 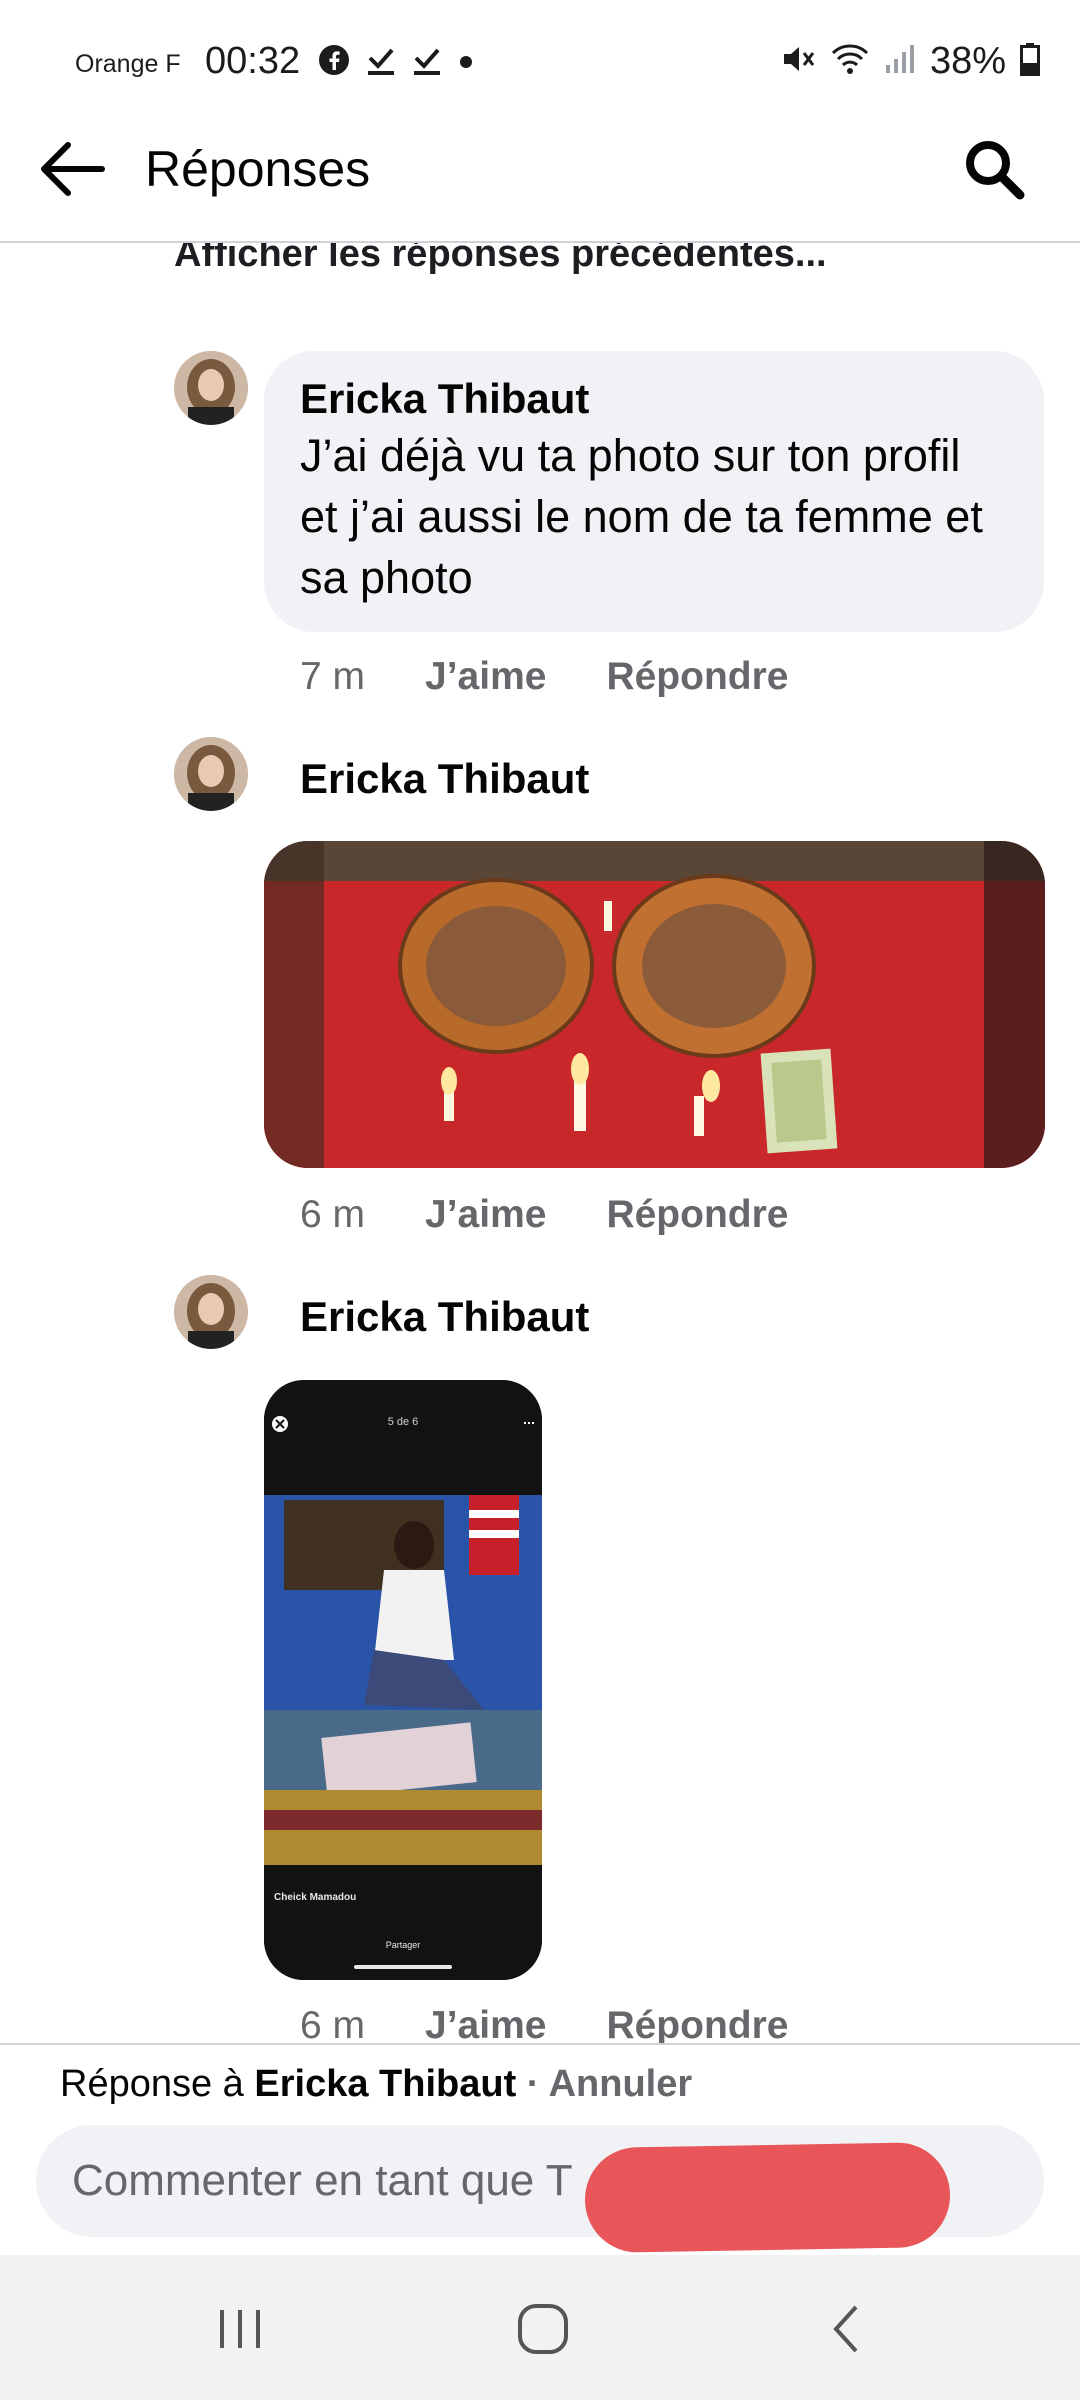 I want to click on facebook-icon, so click(x=334, y=60).